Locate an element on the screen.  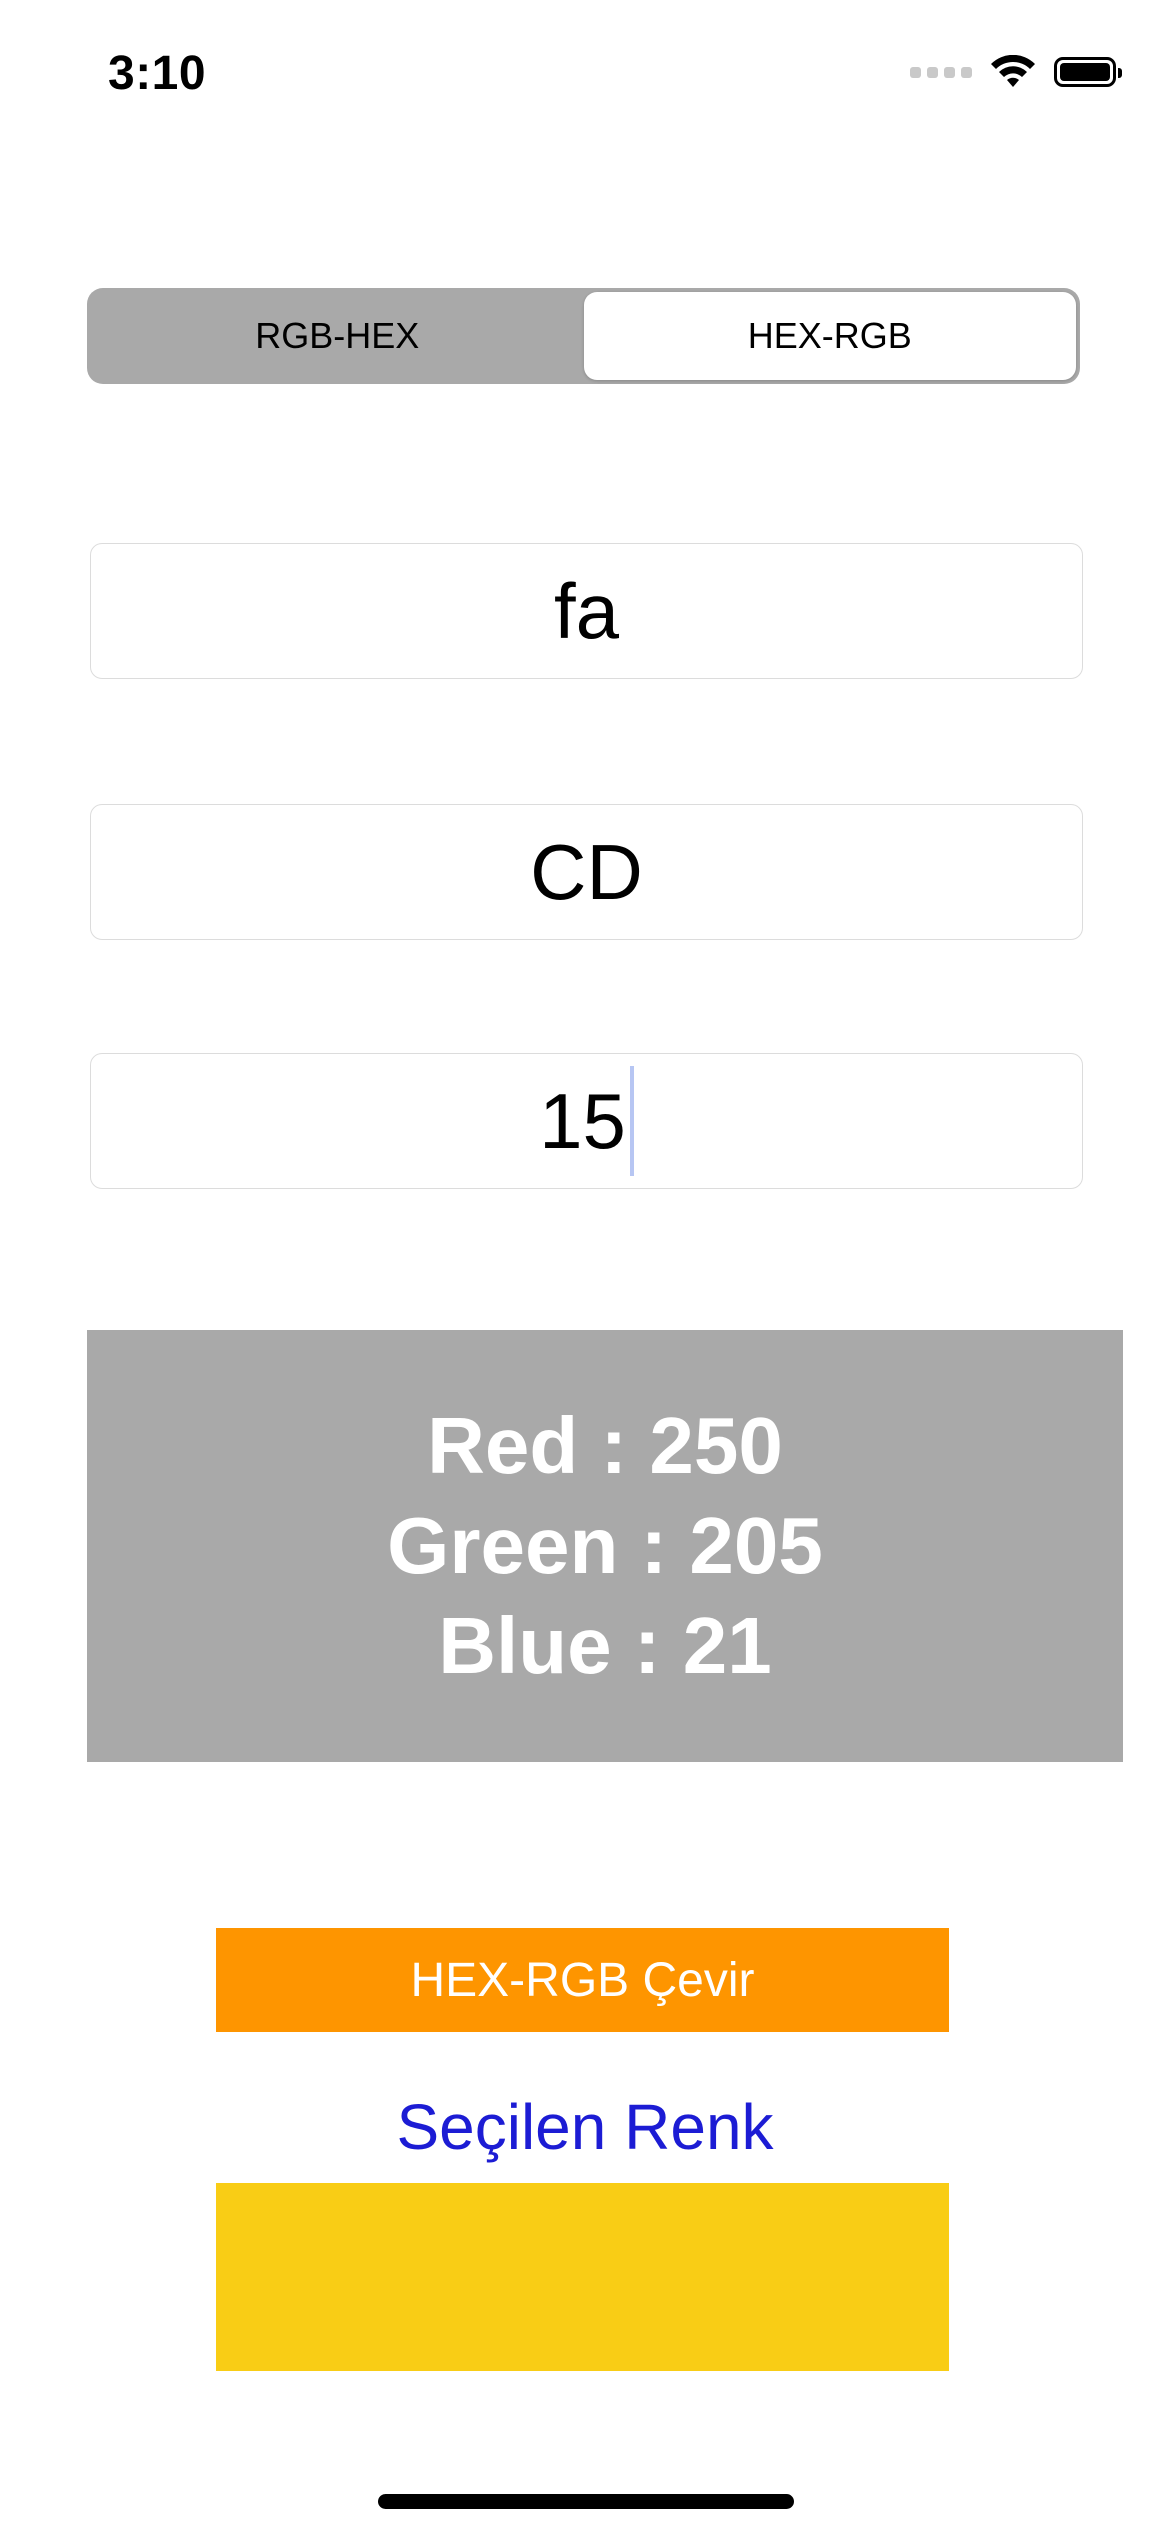
result-red: Red : 250 is located at coordinates (605, 1445).